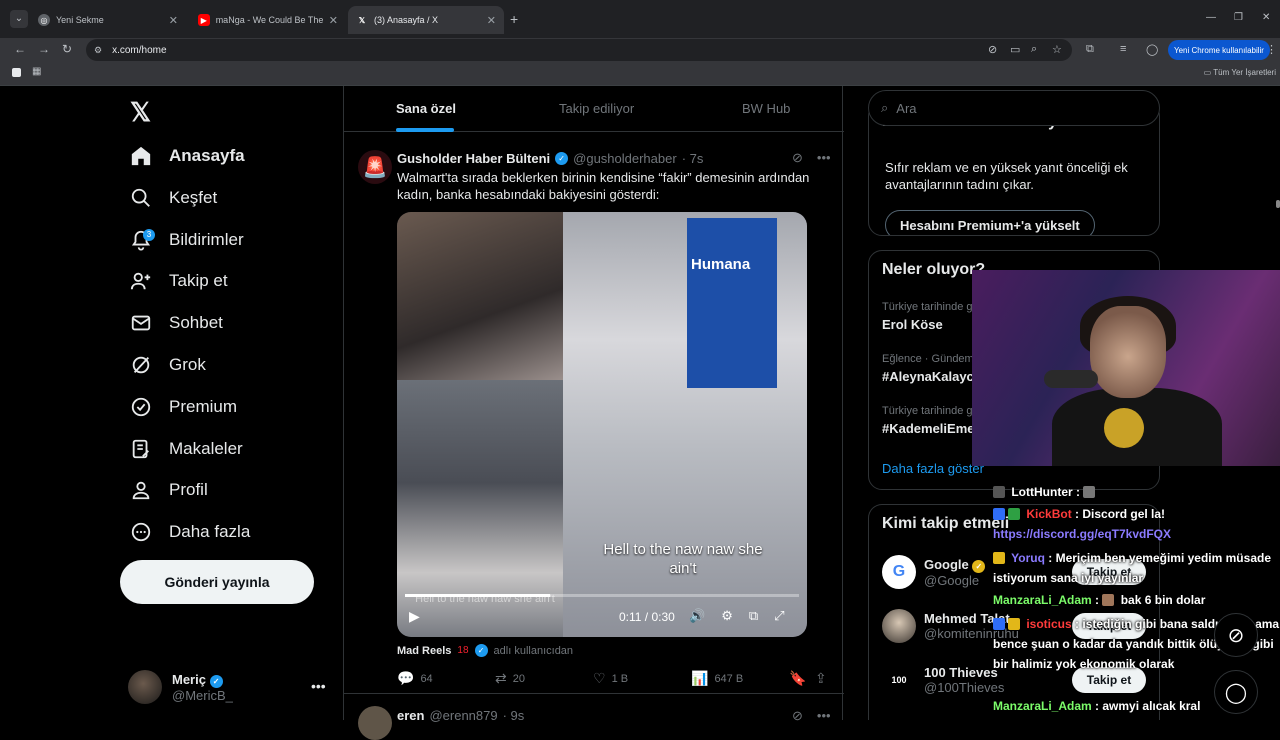  Describe the element at coordinates (142, 240) in the screenshot. I see `bell-wrapper: 3` at that location.